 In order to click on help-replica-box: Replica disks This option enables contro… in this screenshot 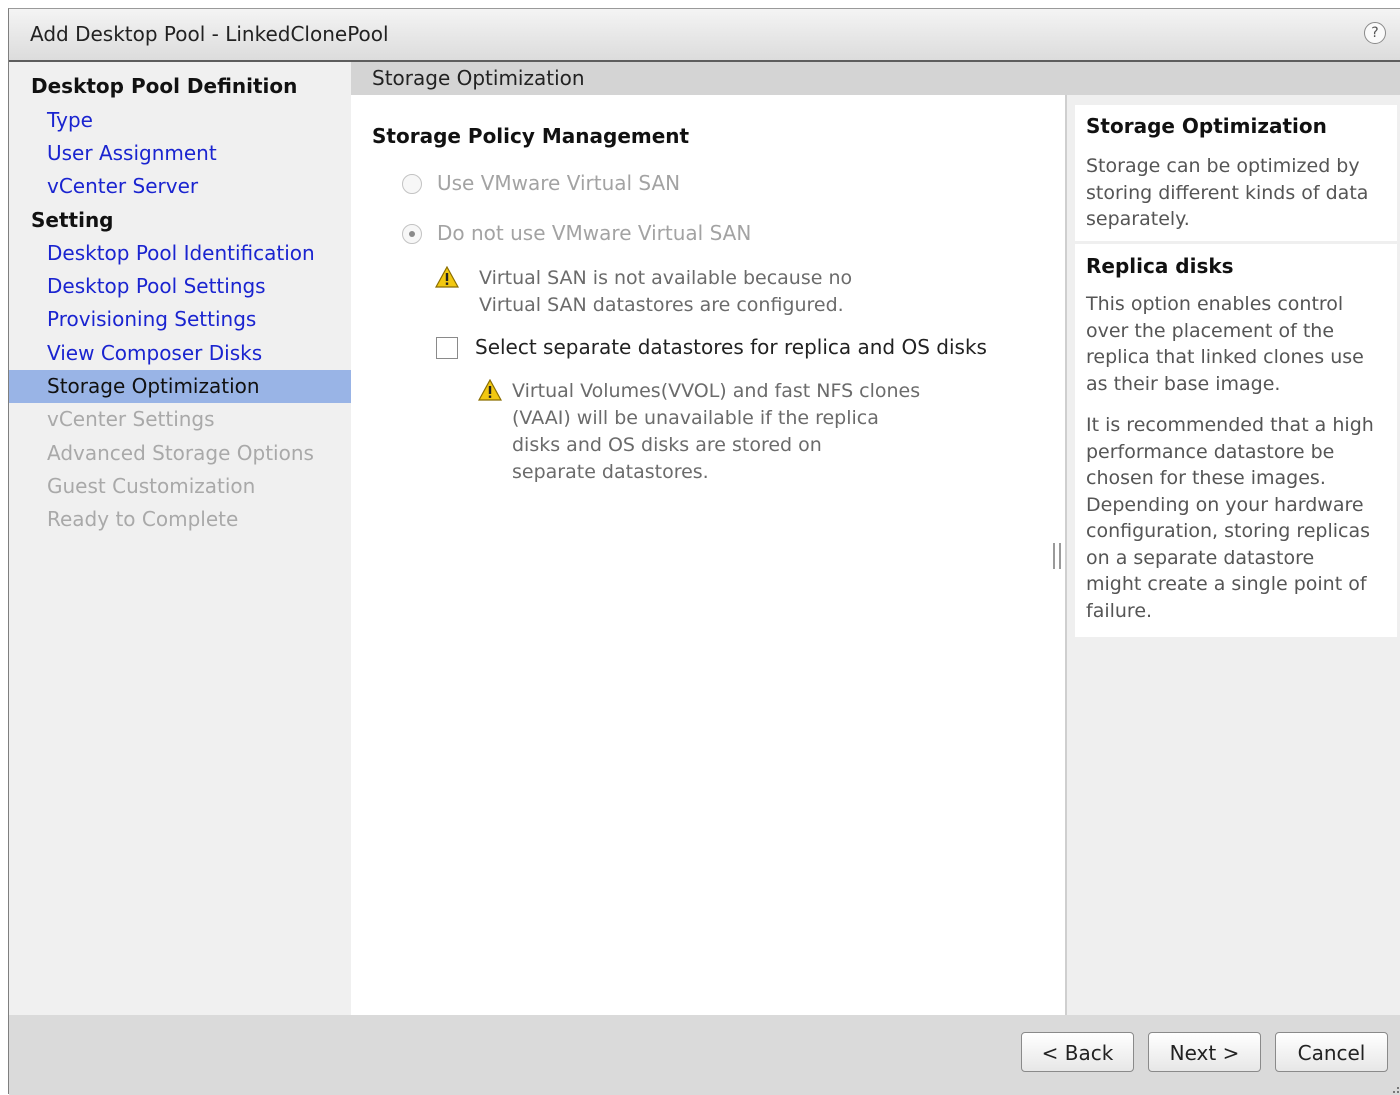, I will do `click(1236, 440)`.